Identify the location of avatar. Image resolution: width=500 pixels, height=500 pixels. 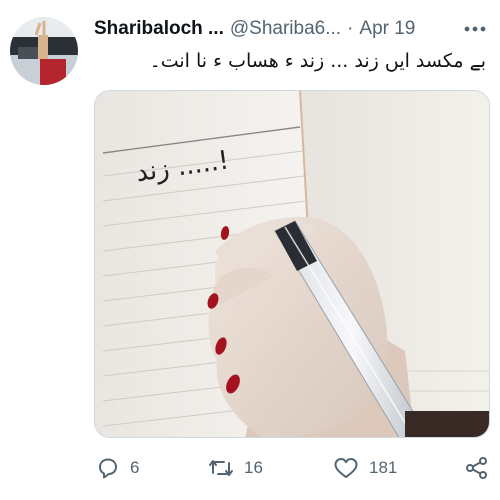
(44, 51).